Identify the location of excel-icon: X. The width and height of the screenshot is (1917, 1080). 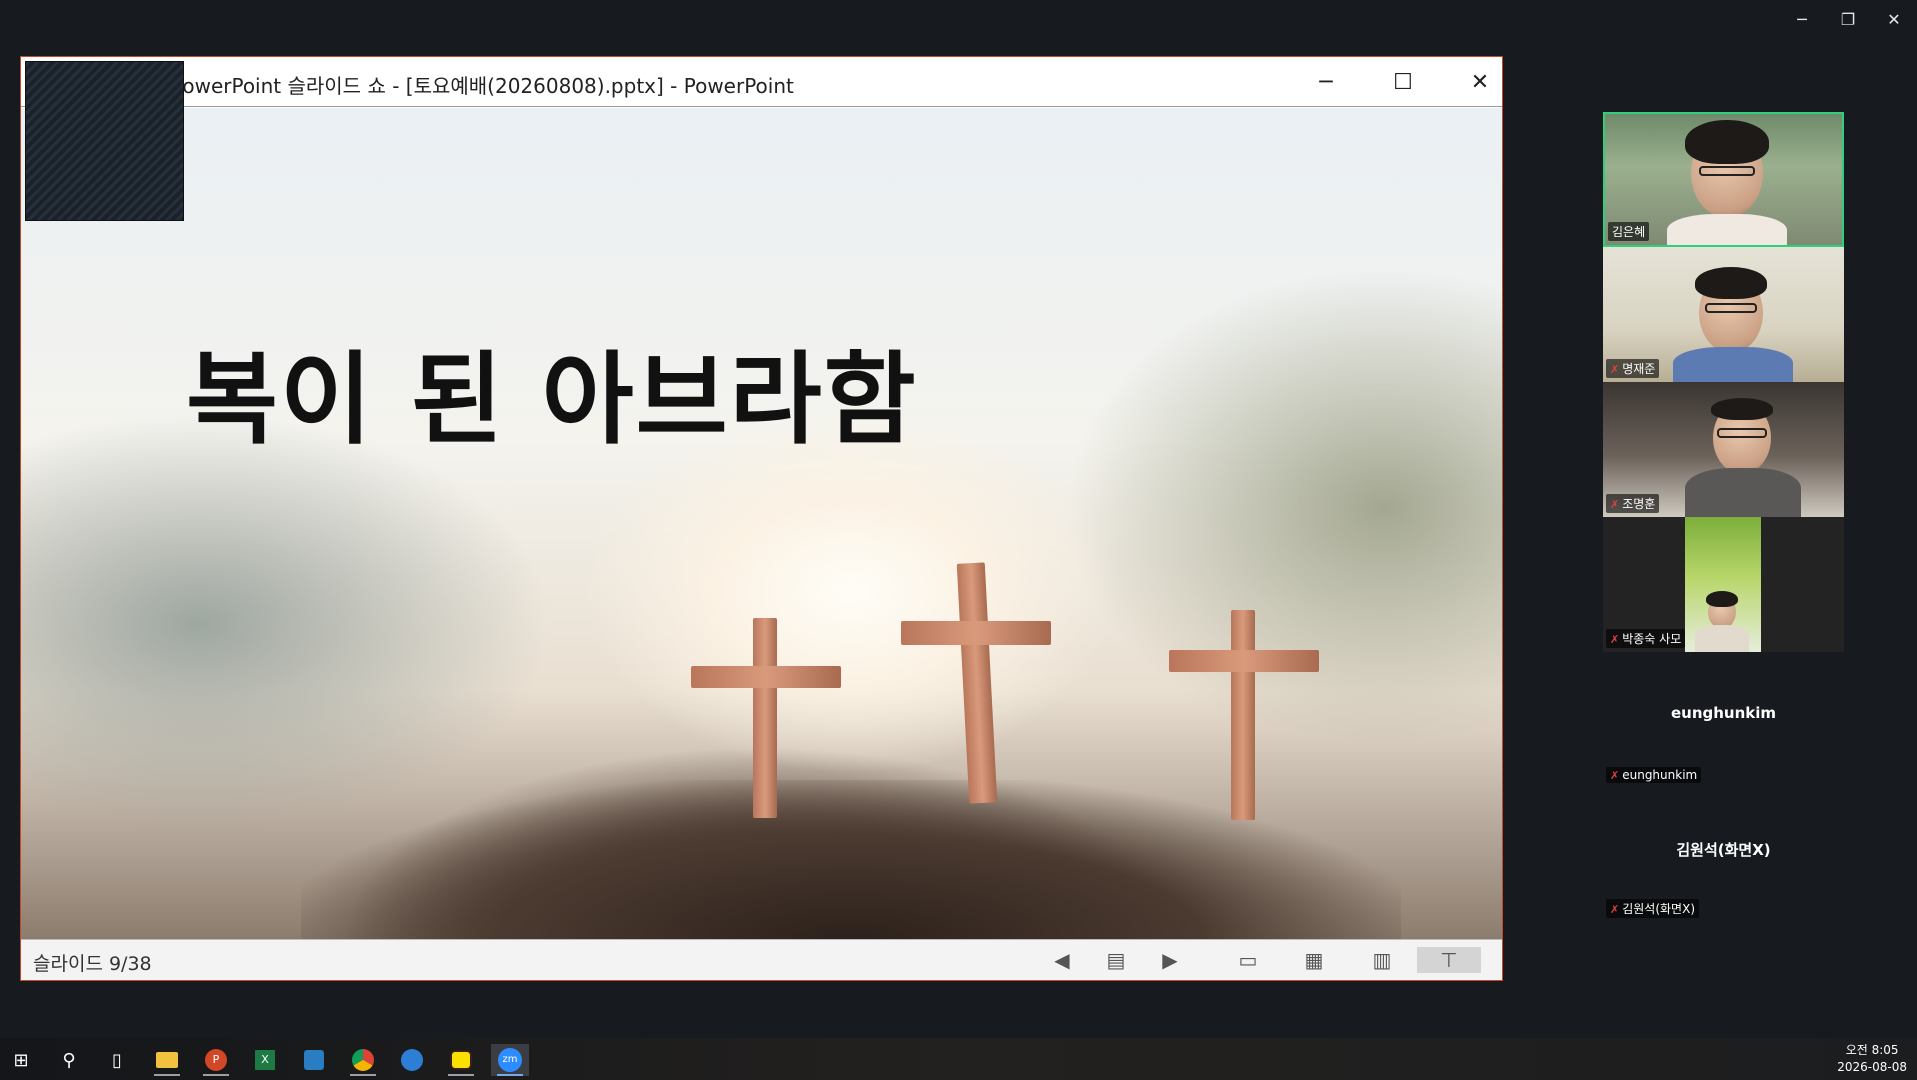
(265, 1060).